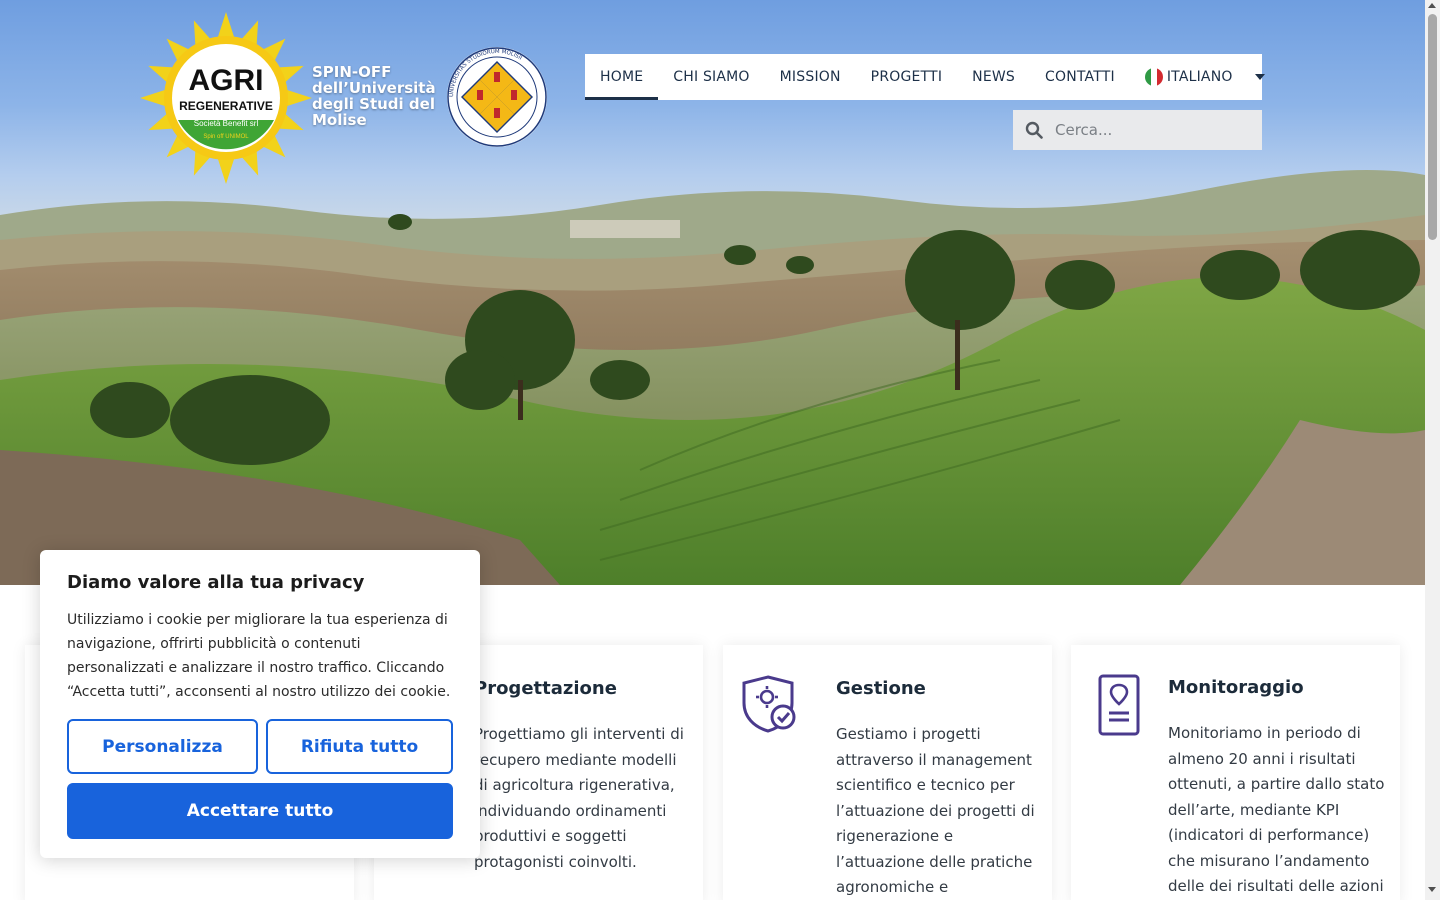  What do you see at coordinates (226, 123) in the screenshot?
I see `logo-text-societa: Società Benefit srl` at bounding box center [226, 123].